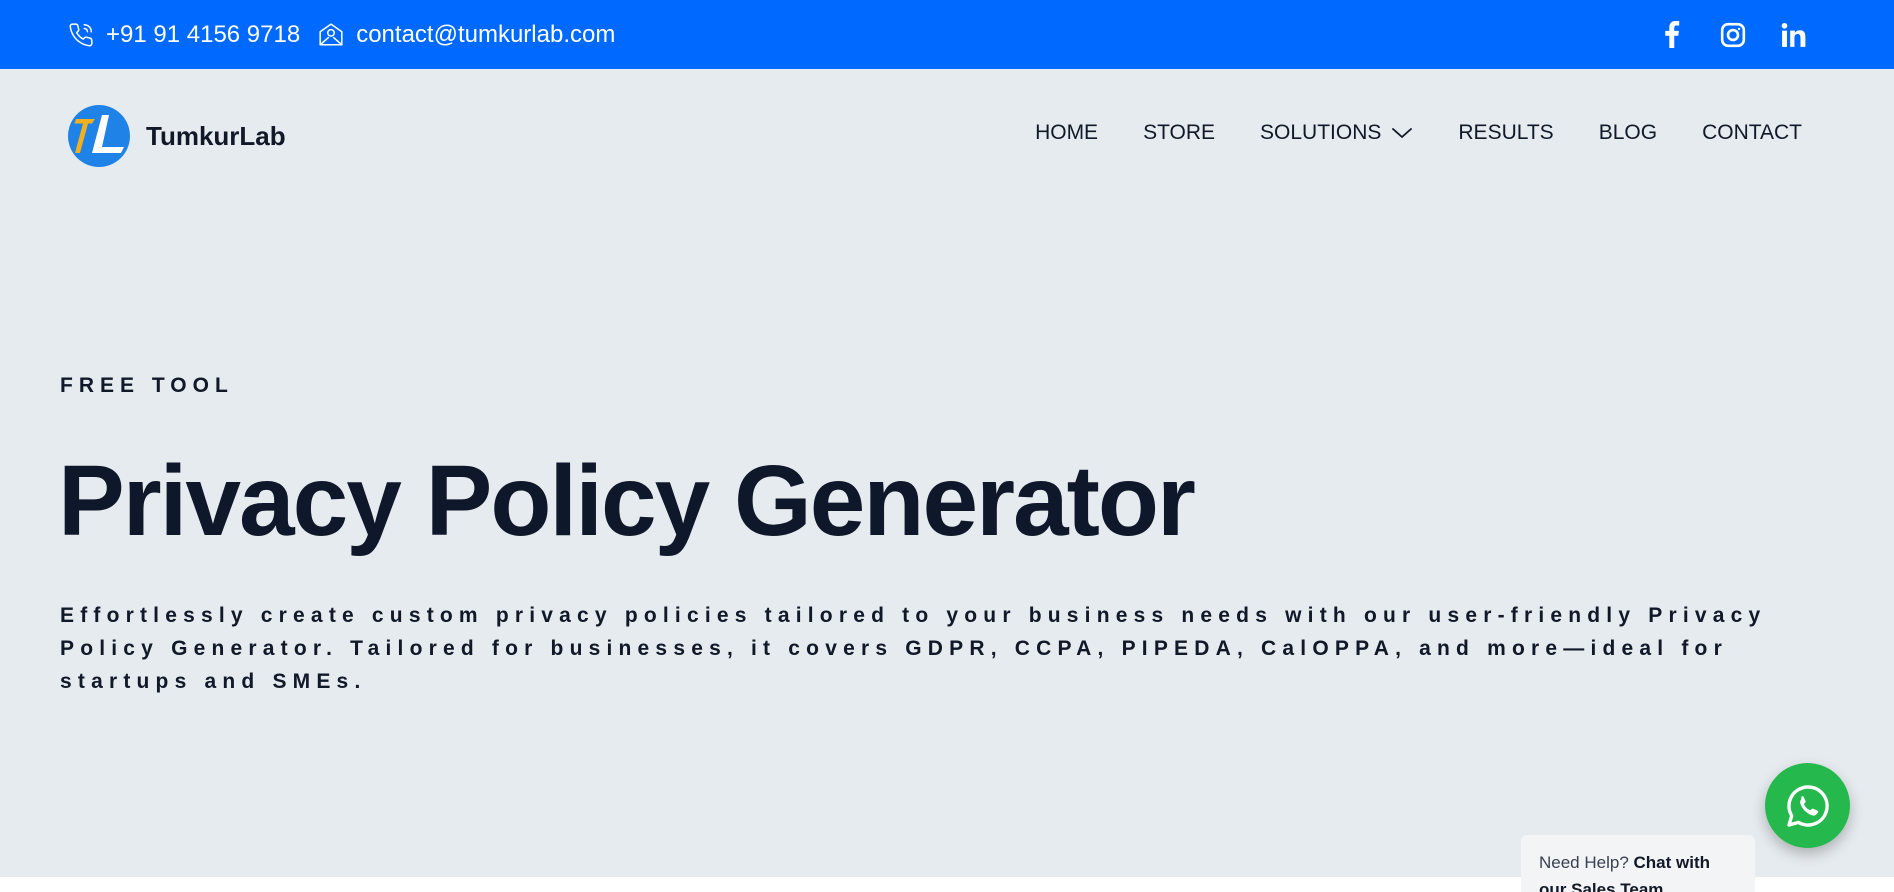  Describe the element at coordinates (331, 34) in the screenshot. I see `mail-icon` at that location.